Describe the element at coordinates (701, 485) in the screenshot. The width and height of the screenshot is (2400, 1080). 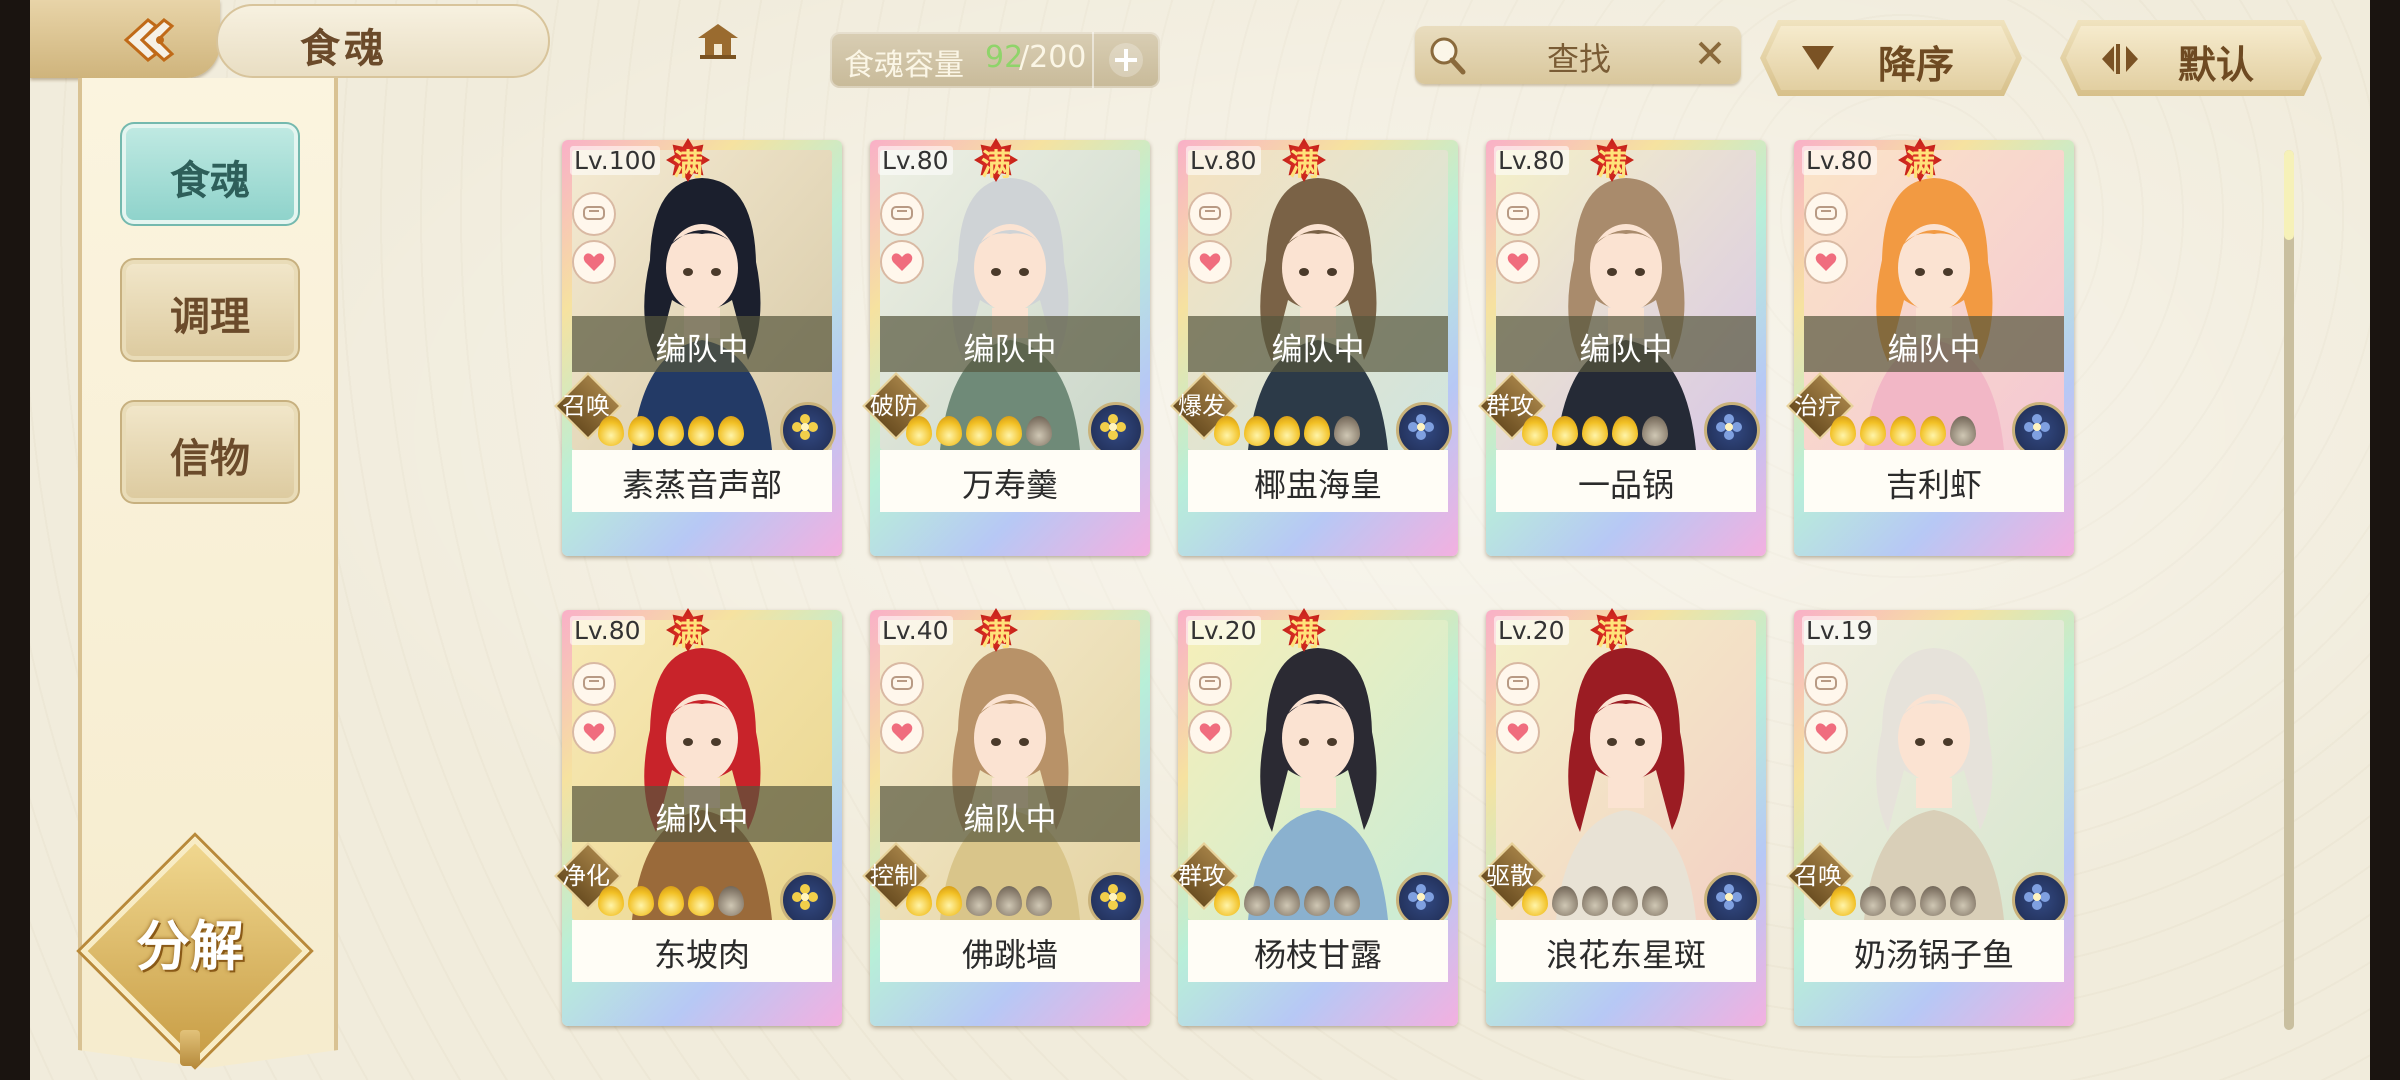
I see `character-name: 素蒸音声部` at that location.